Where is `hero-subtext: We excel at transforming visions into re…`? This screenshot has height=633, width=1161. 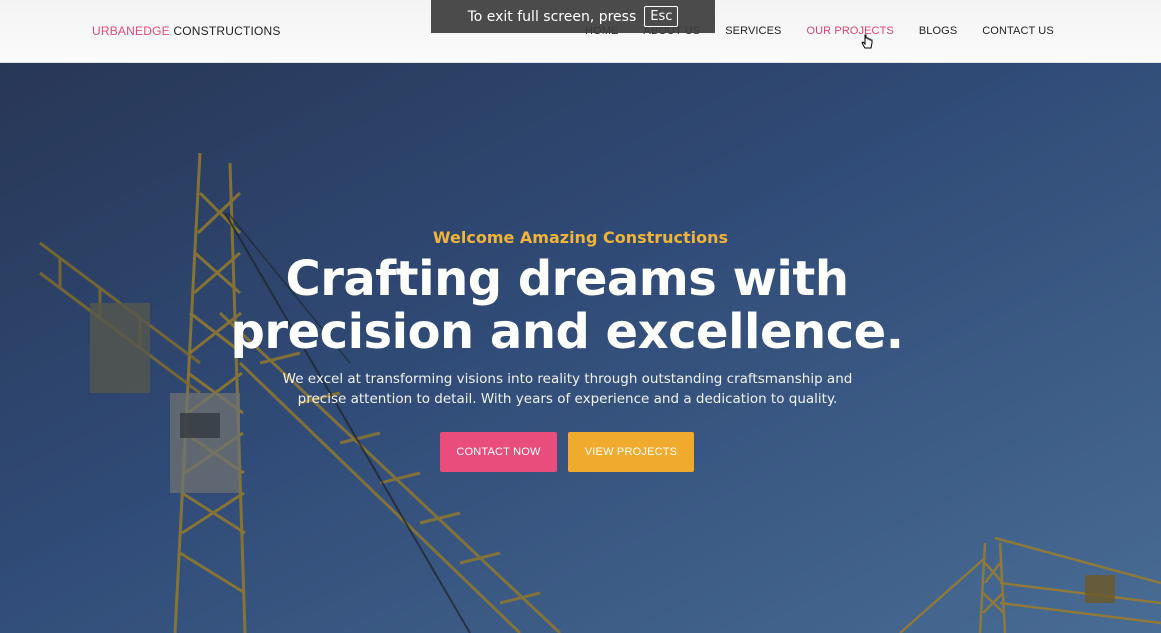
hero-subtext: We excel at transforming visions into re… is located at coordinates (567, 389).